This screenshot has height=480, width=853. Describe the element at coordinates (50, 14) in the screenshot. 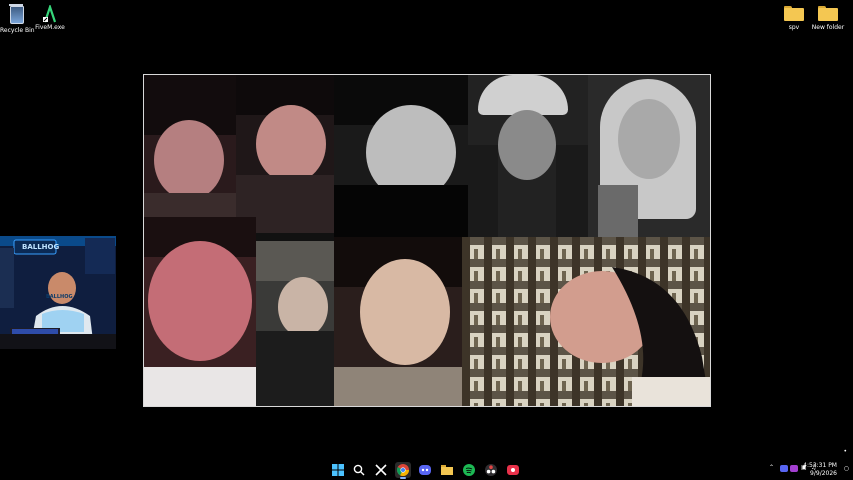

I see `fivem-icon` at that location.